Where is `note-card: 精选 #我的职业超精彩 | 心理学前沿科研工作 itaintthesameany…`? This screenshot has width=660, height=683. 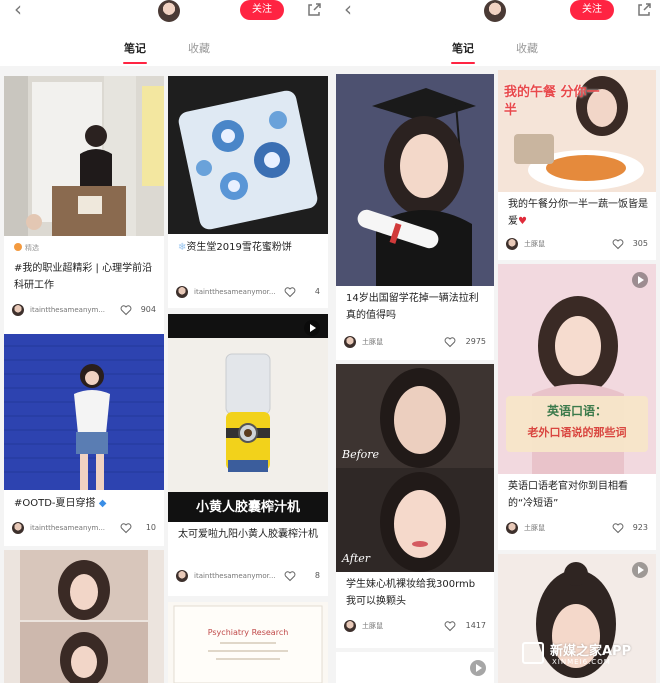 note-card: 精选 #我的职业超精彩 | 心理学前沿科研工作 itaintthesameany… is located at coordinates (84, 205).